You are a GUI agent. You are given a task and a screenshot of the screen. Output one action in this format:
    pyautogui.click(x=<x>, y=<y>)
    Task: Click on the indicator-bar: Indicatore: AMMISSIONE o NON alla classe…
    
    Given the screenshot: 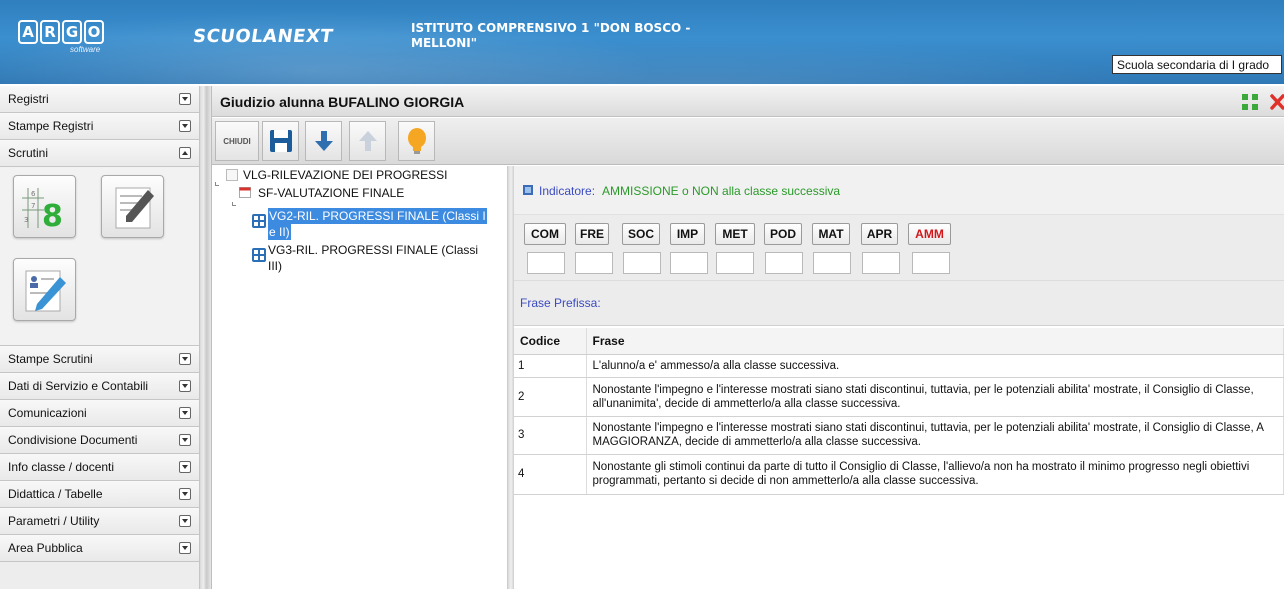 What is the action you would take?
    pyautogui.click(x=899, y=190)
    